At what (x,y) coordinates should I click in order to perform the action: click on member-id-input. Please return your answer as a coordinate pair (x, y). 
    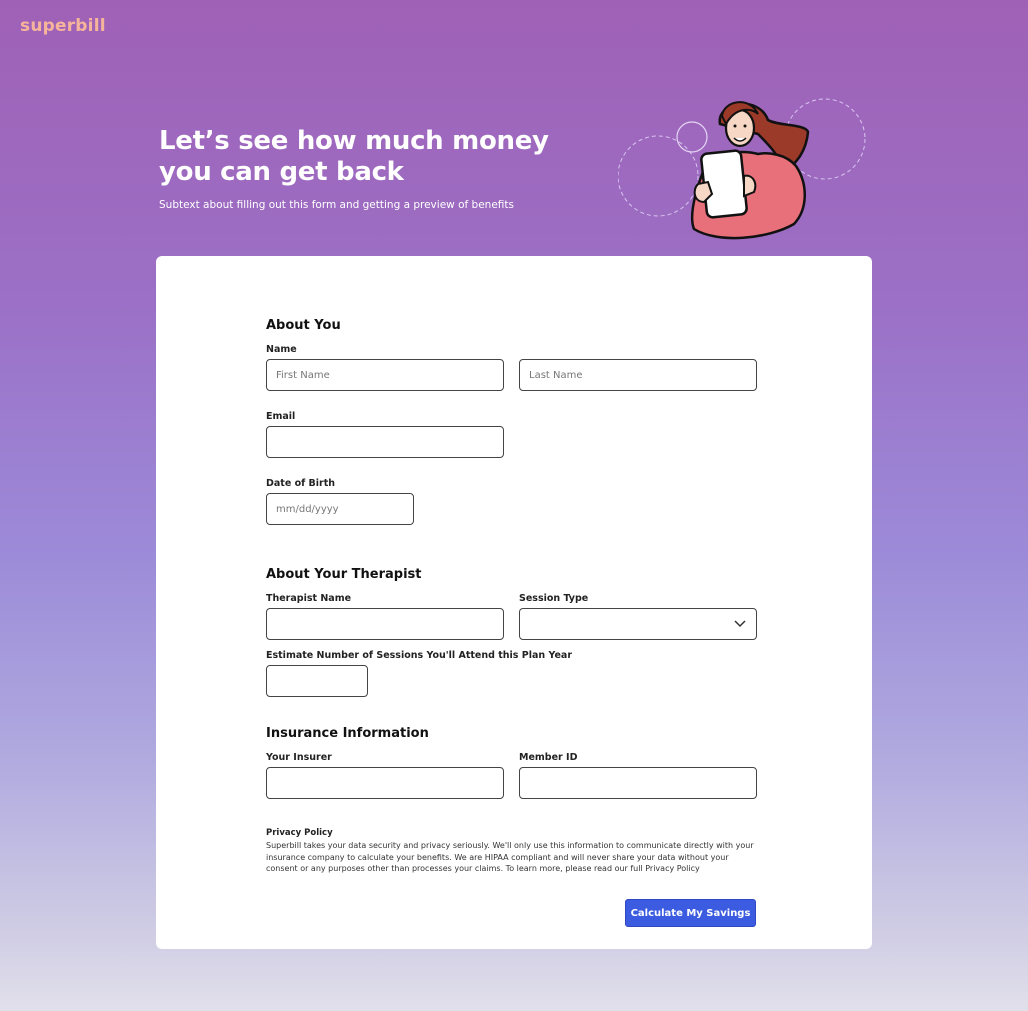
    Looking at the image, I should click on (638, 783).